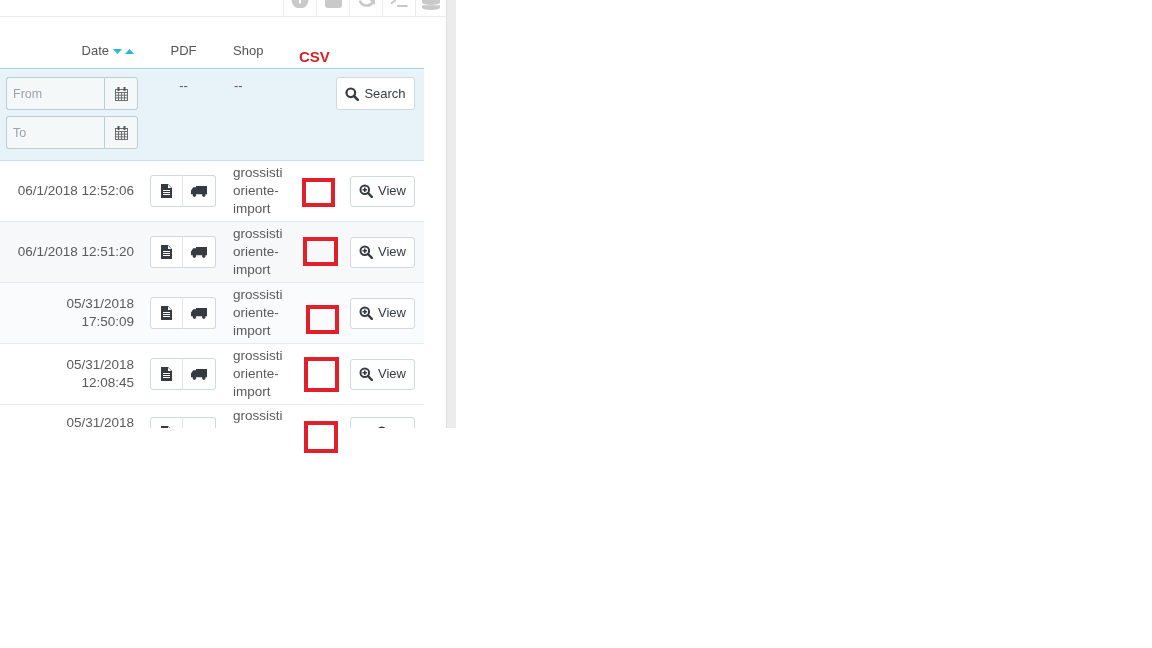 This screenshot has height=648, width=1152. What do you see at coordinates (55, 93) in the screenshot?
I see `date-from-field: From` at bounding box center [55, 93].